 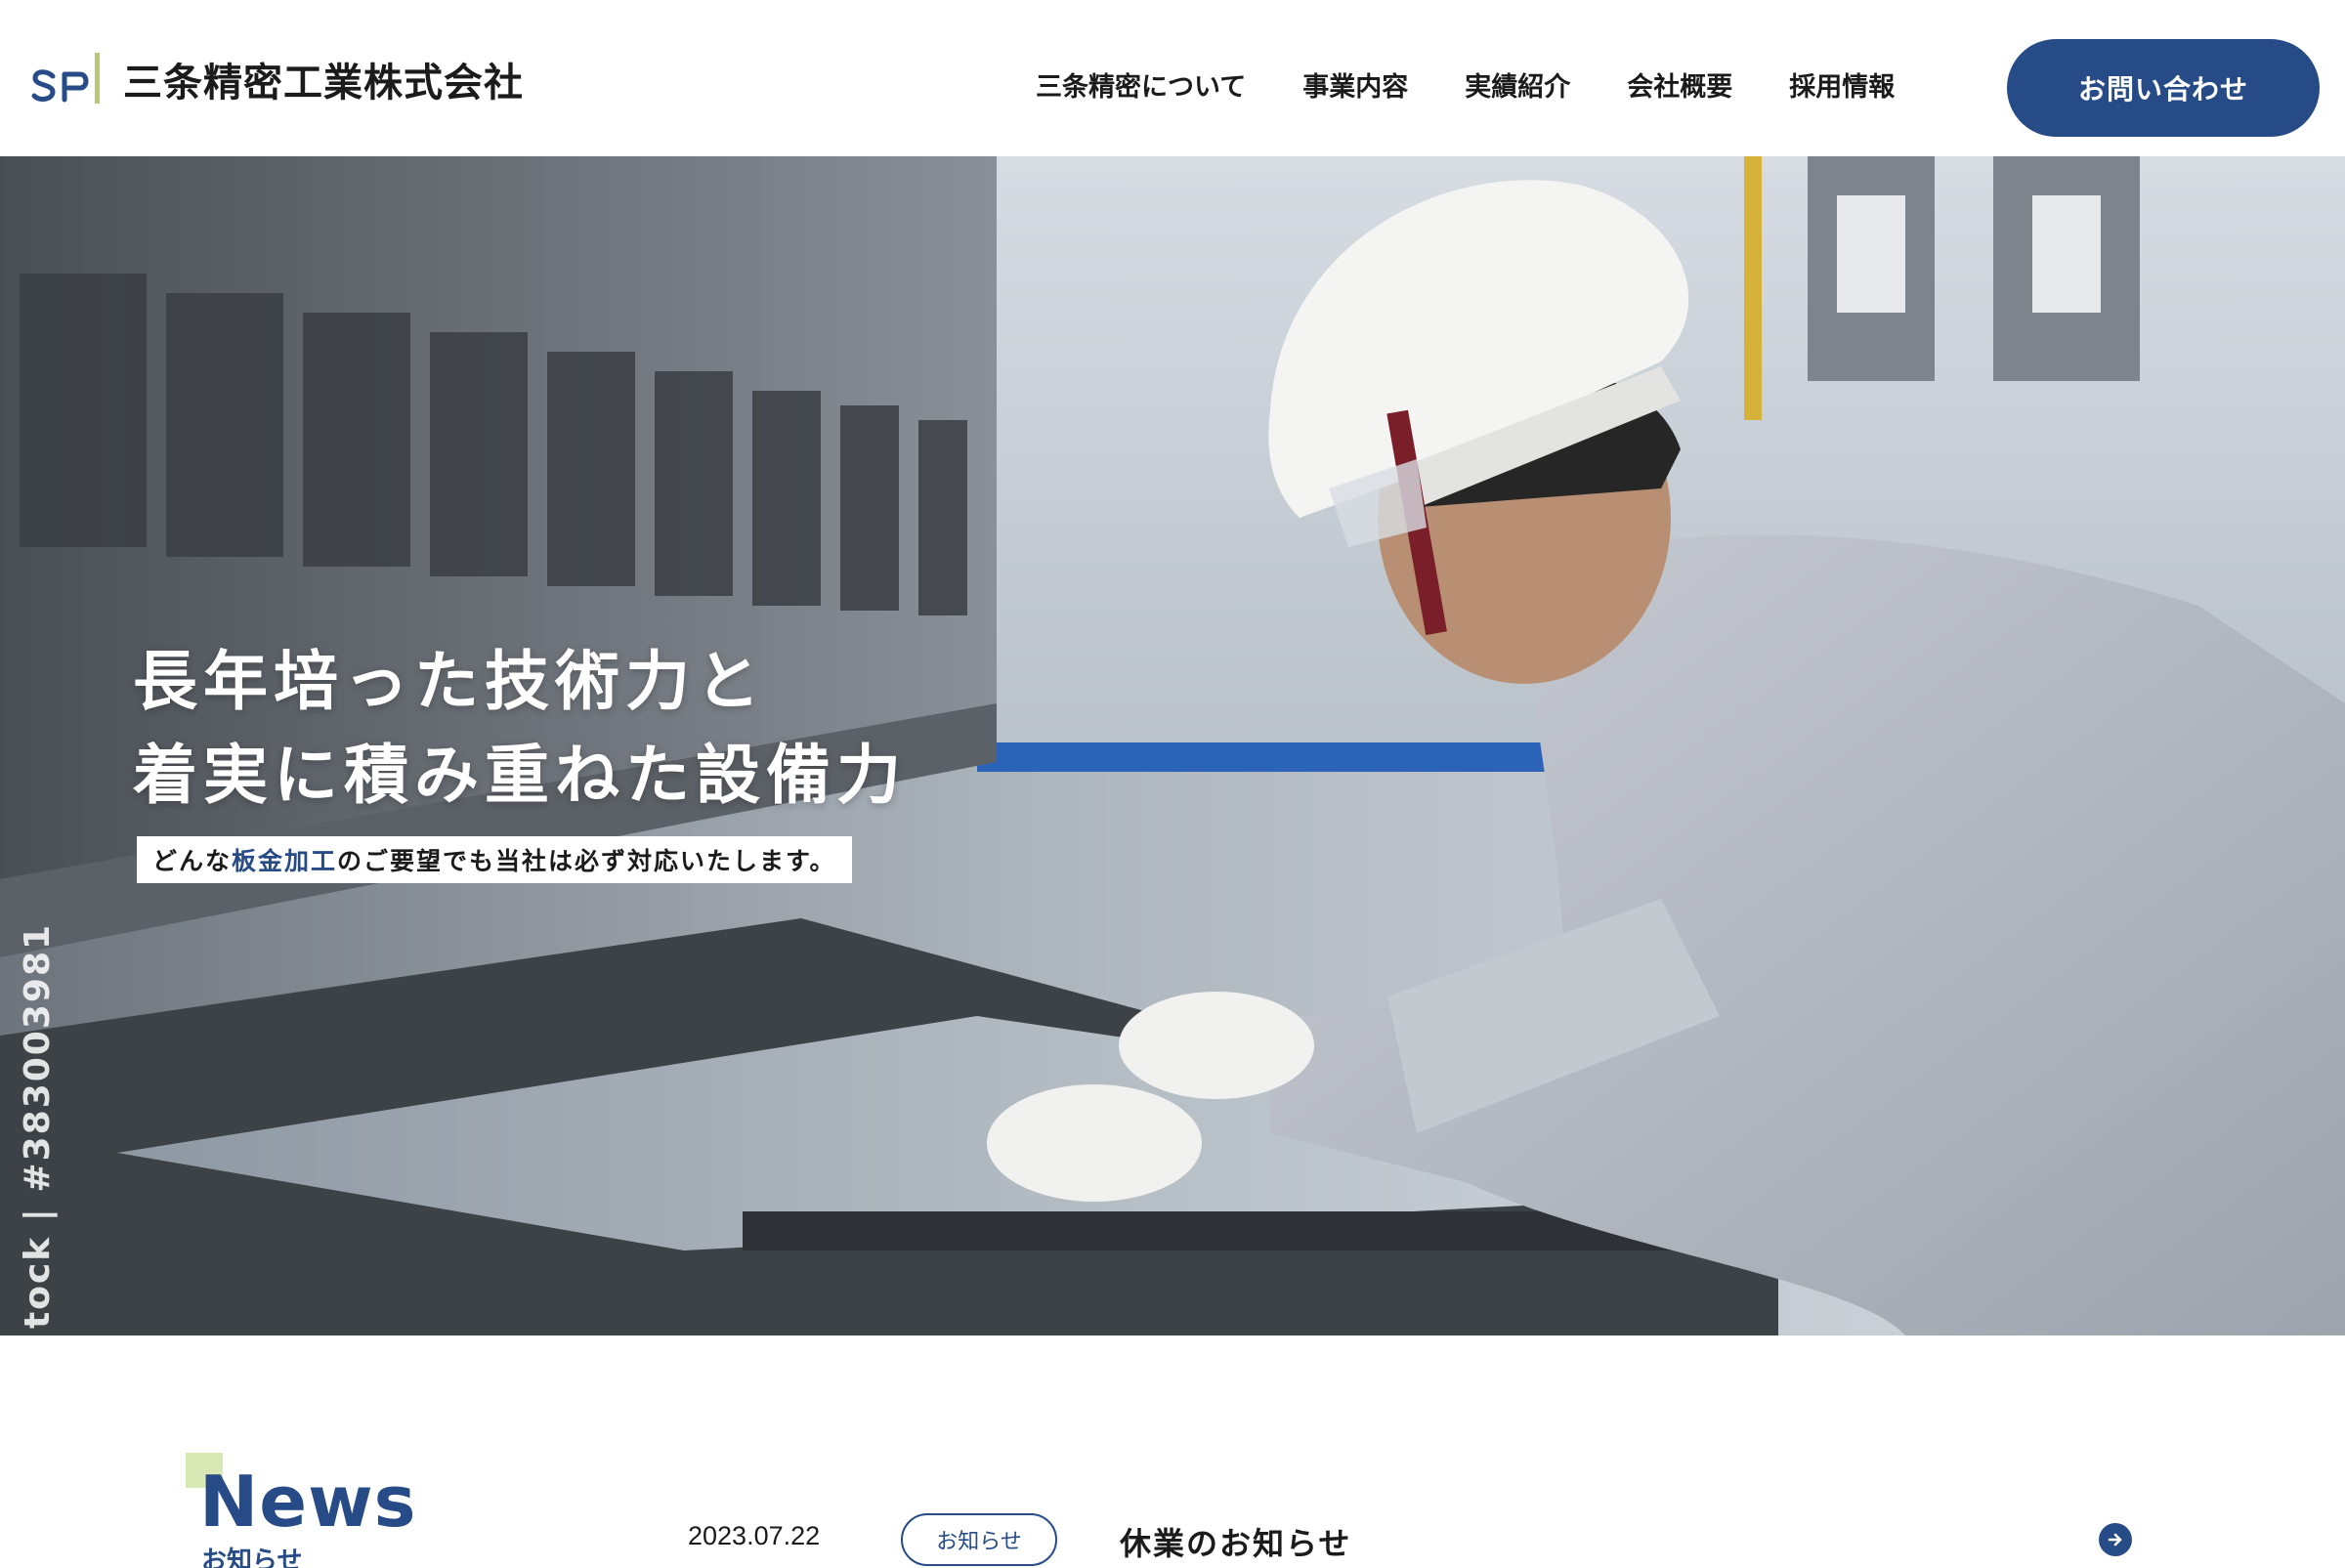 I want to click on nav-recruit: 採用情報, so click(x=1842, y=88).